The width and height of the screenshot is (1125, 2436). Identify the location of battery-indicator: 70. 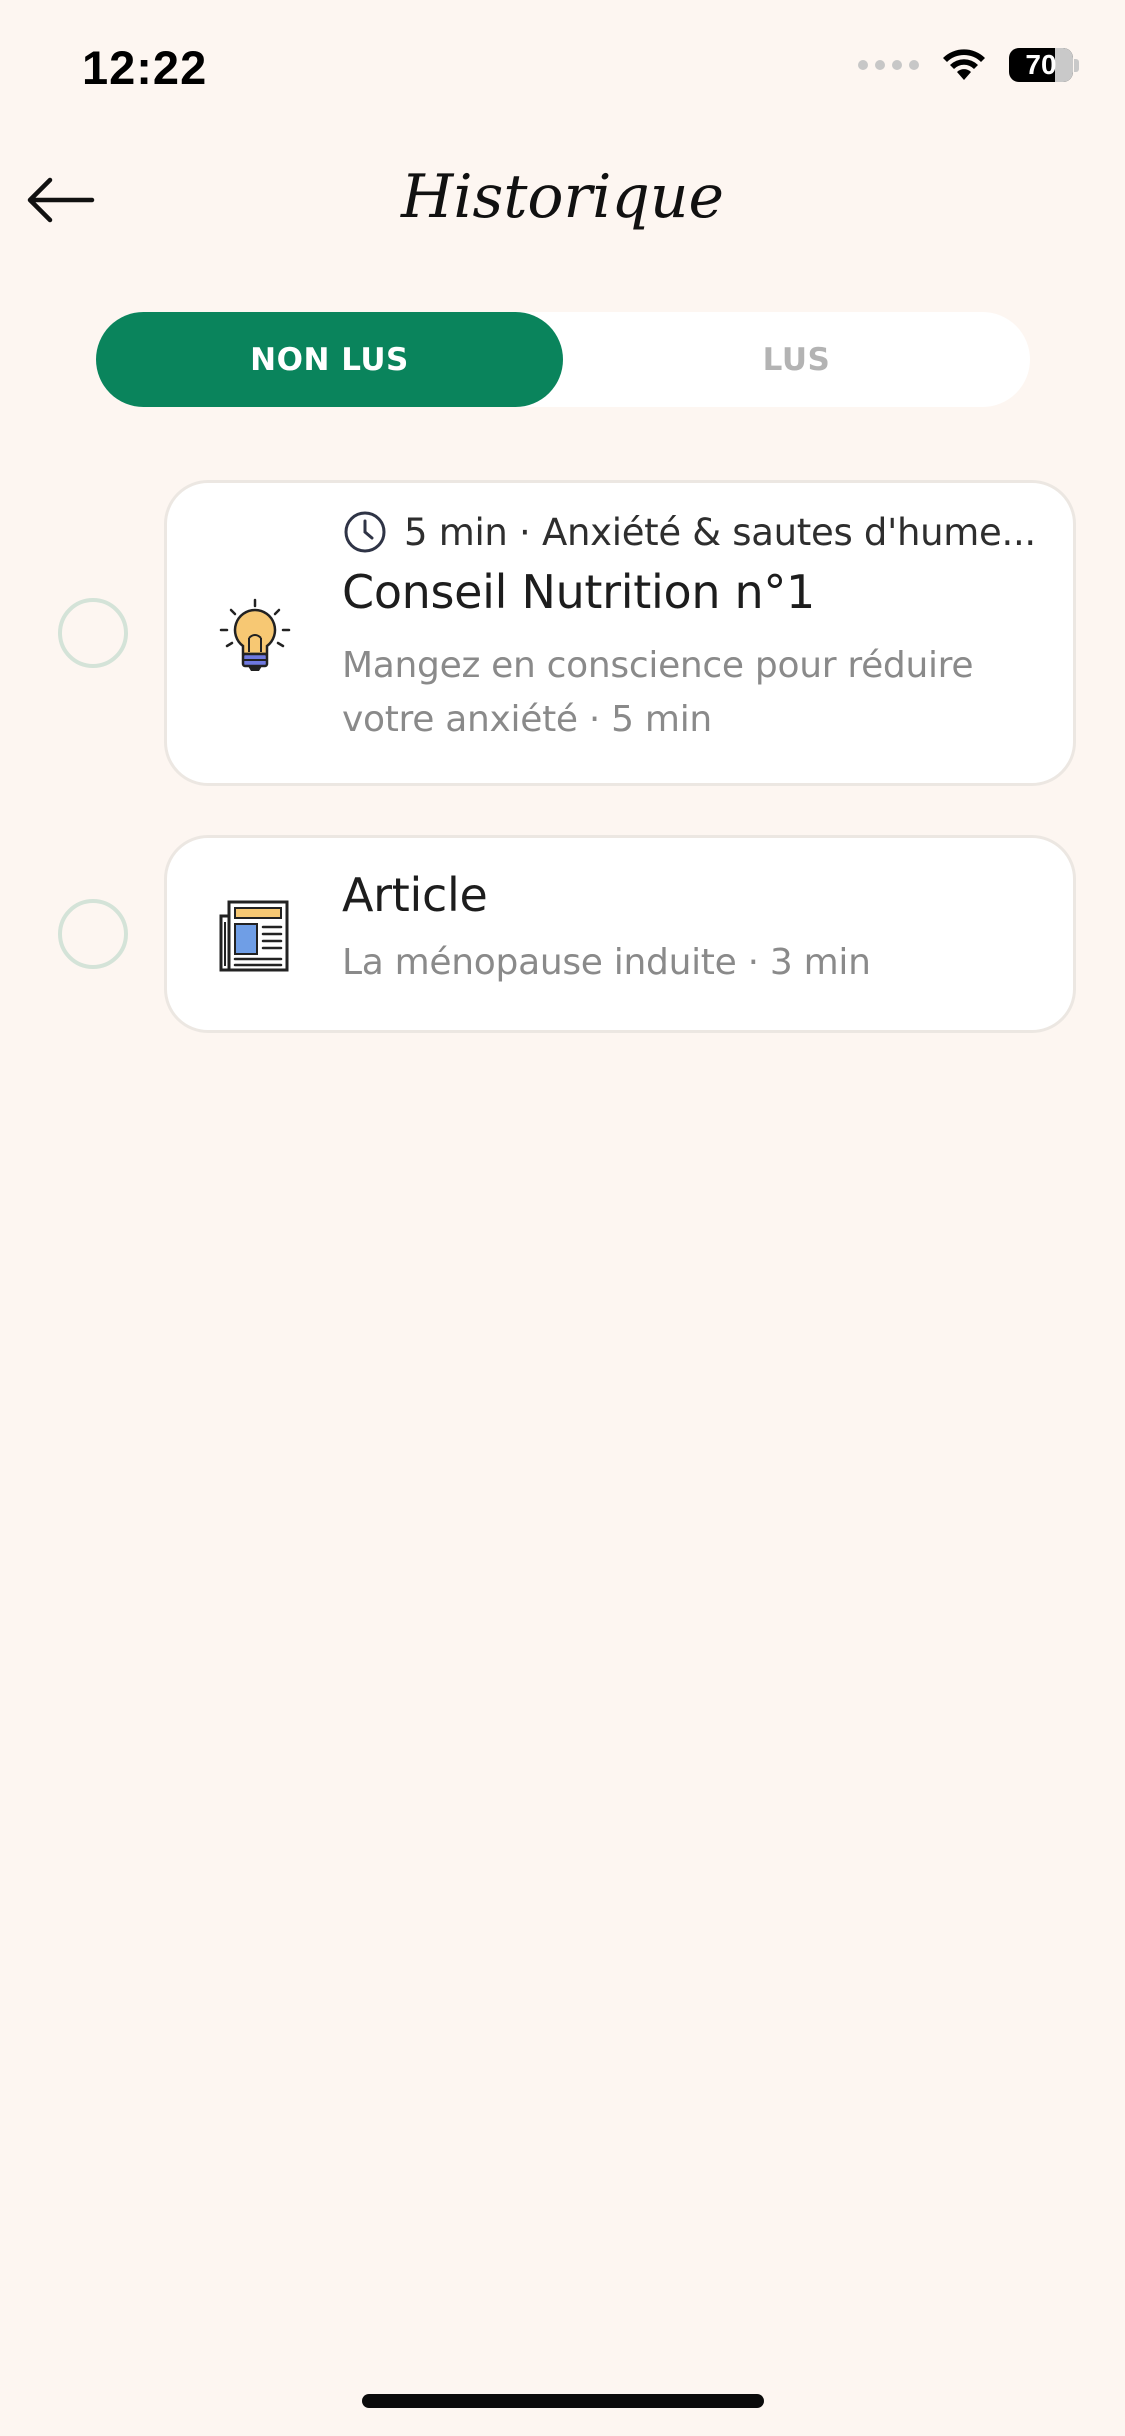
(1044, 65).